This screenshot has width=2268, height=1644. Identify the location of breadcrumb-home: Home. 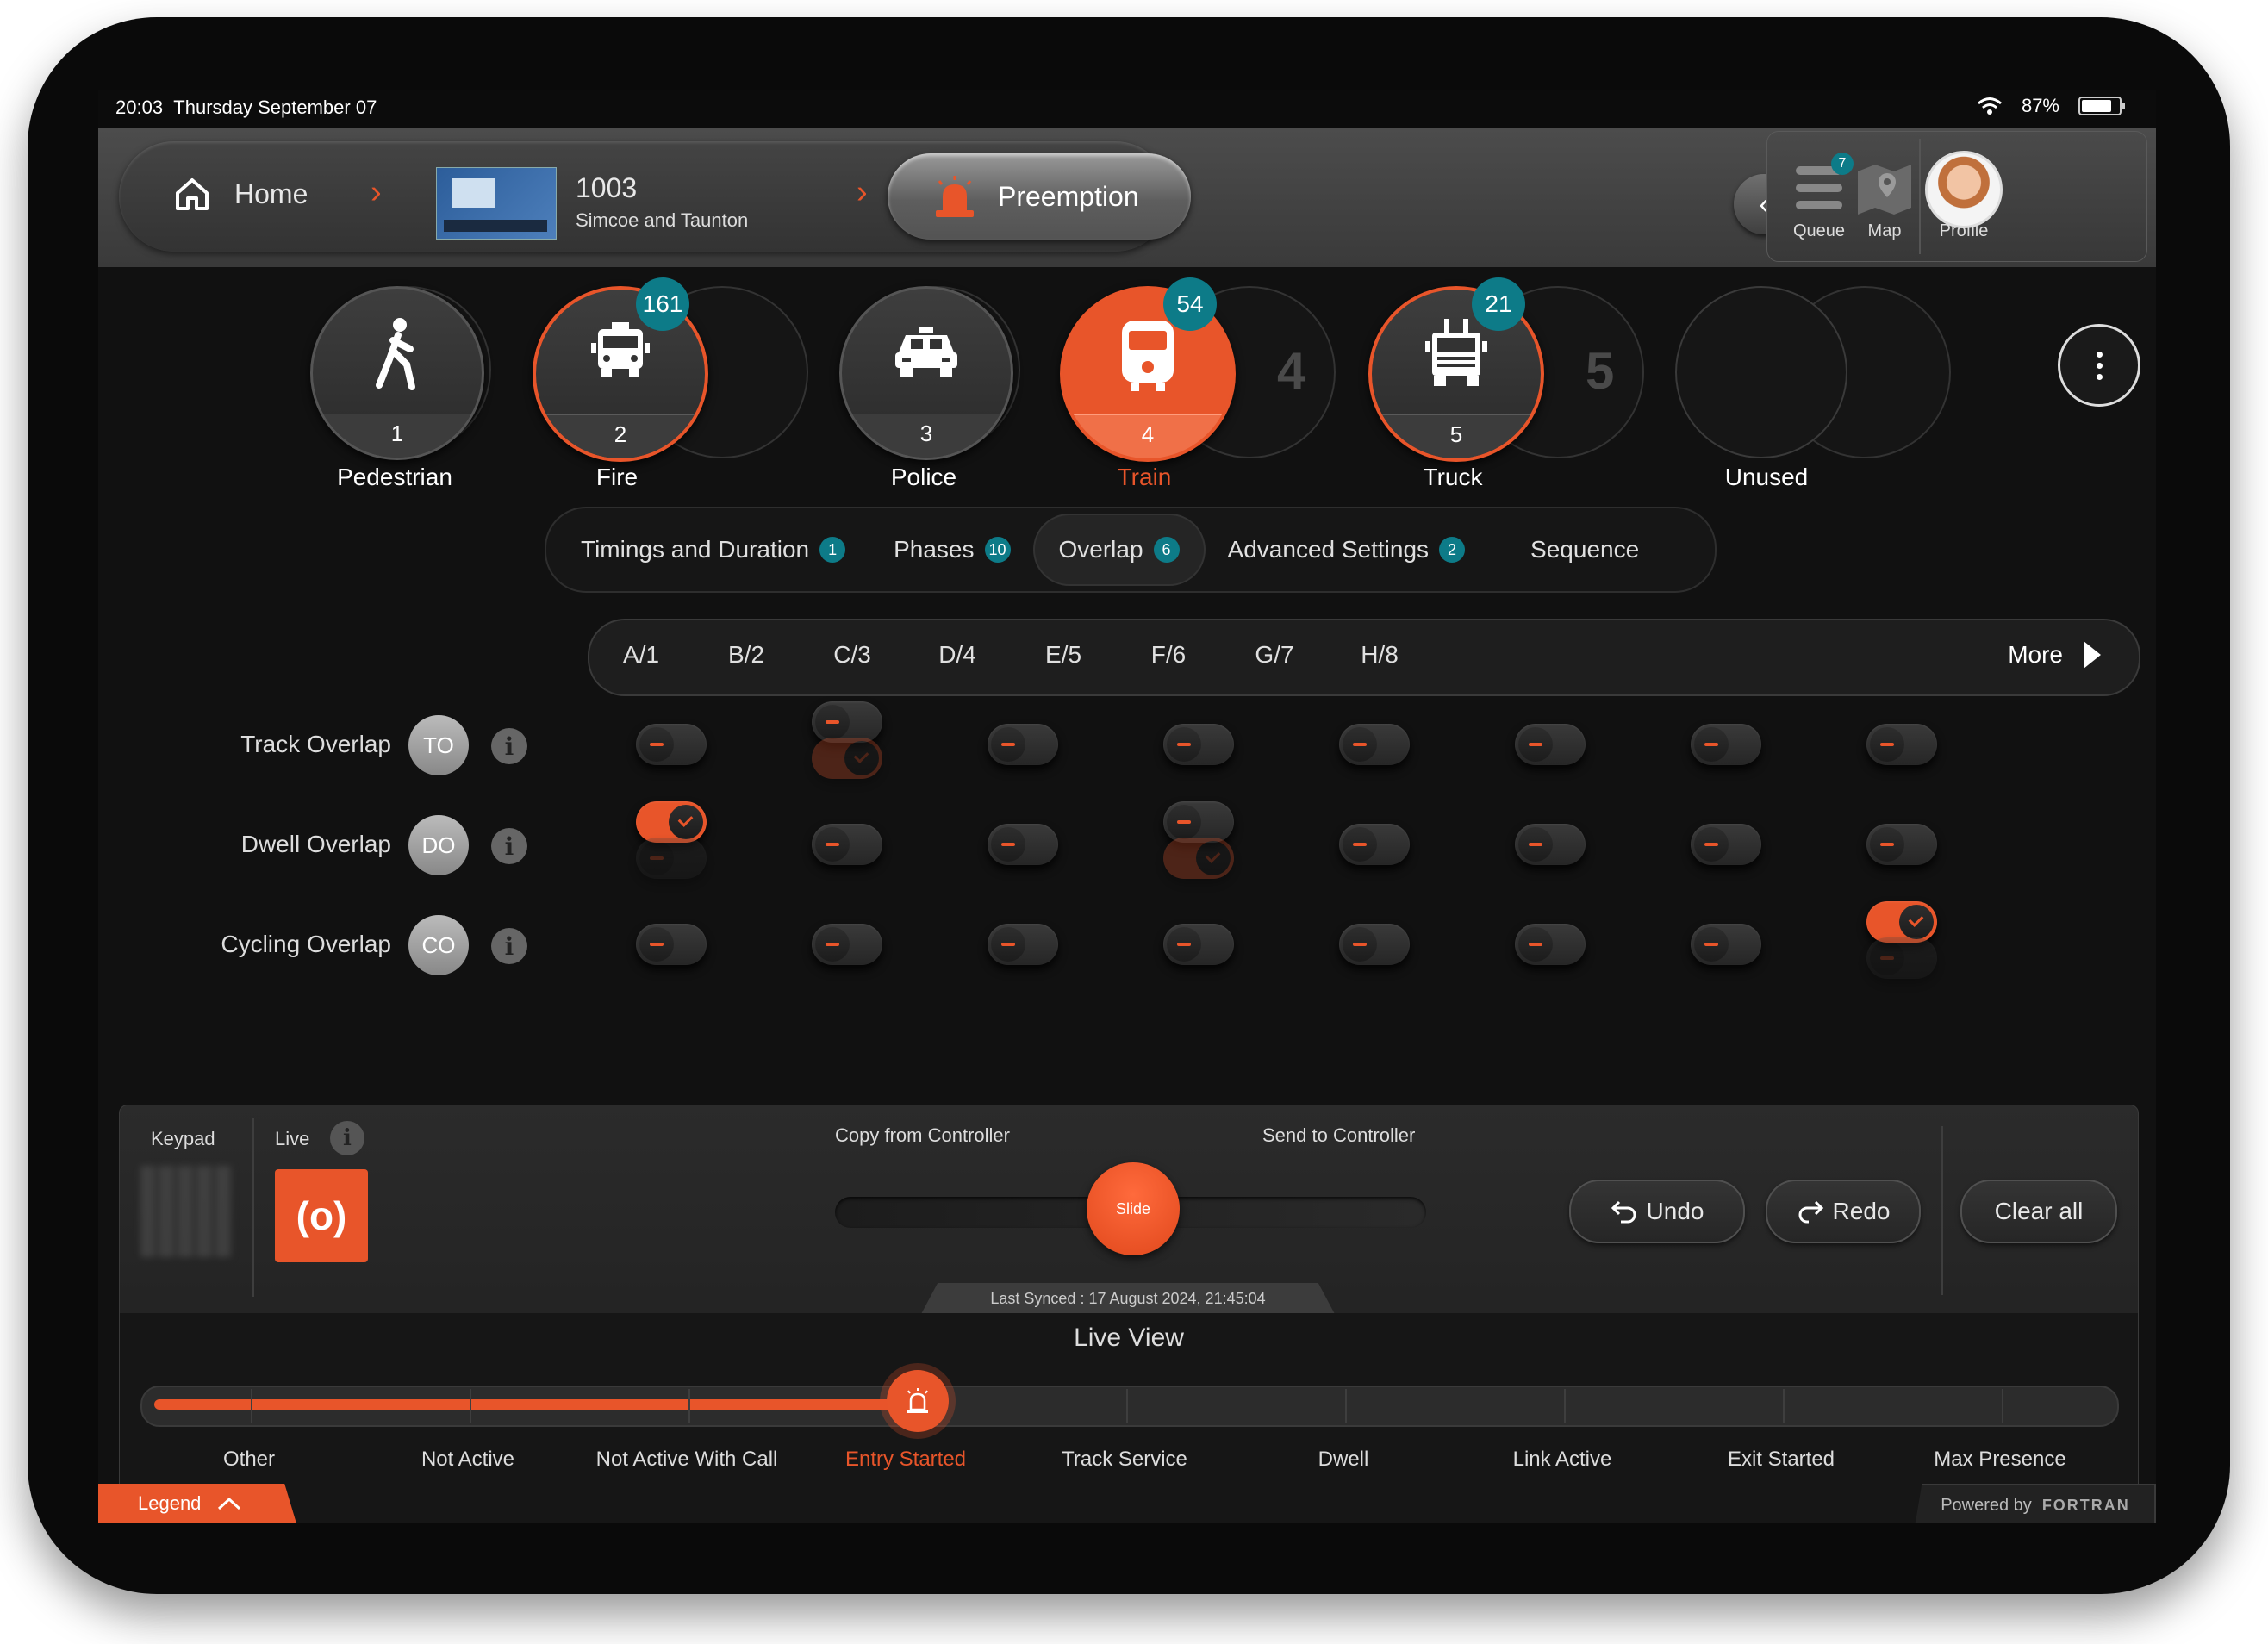
(240, 194).